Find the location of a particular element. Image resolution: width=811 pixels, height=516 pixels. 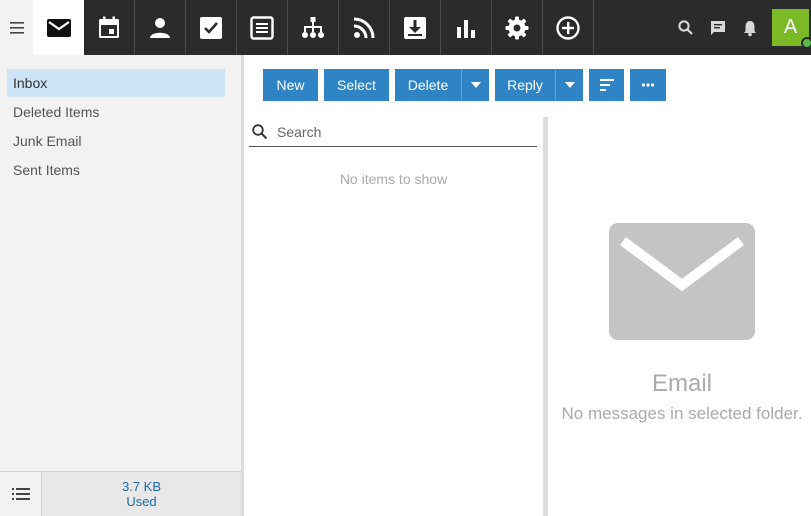

hamburger-icon is located at coordinates (16, 27).